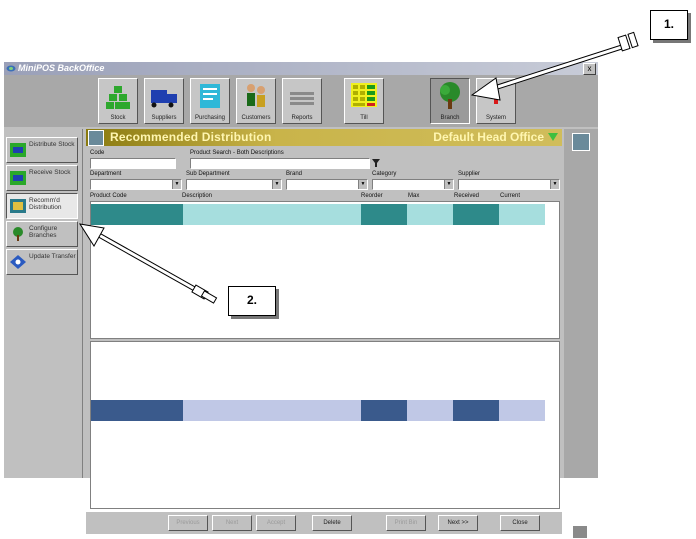 Image resolution: width=696 pixels, height=539 pixels. What do you see at coordinates (669, 25) in the screenshot?
I see `callout-one: 1.` at bounding box center [669, 25].